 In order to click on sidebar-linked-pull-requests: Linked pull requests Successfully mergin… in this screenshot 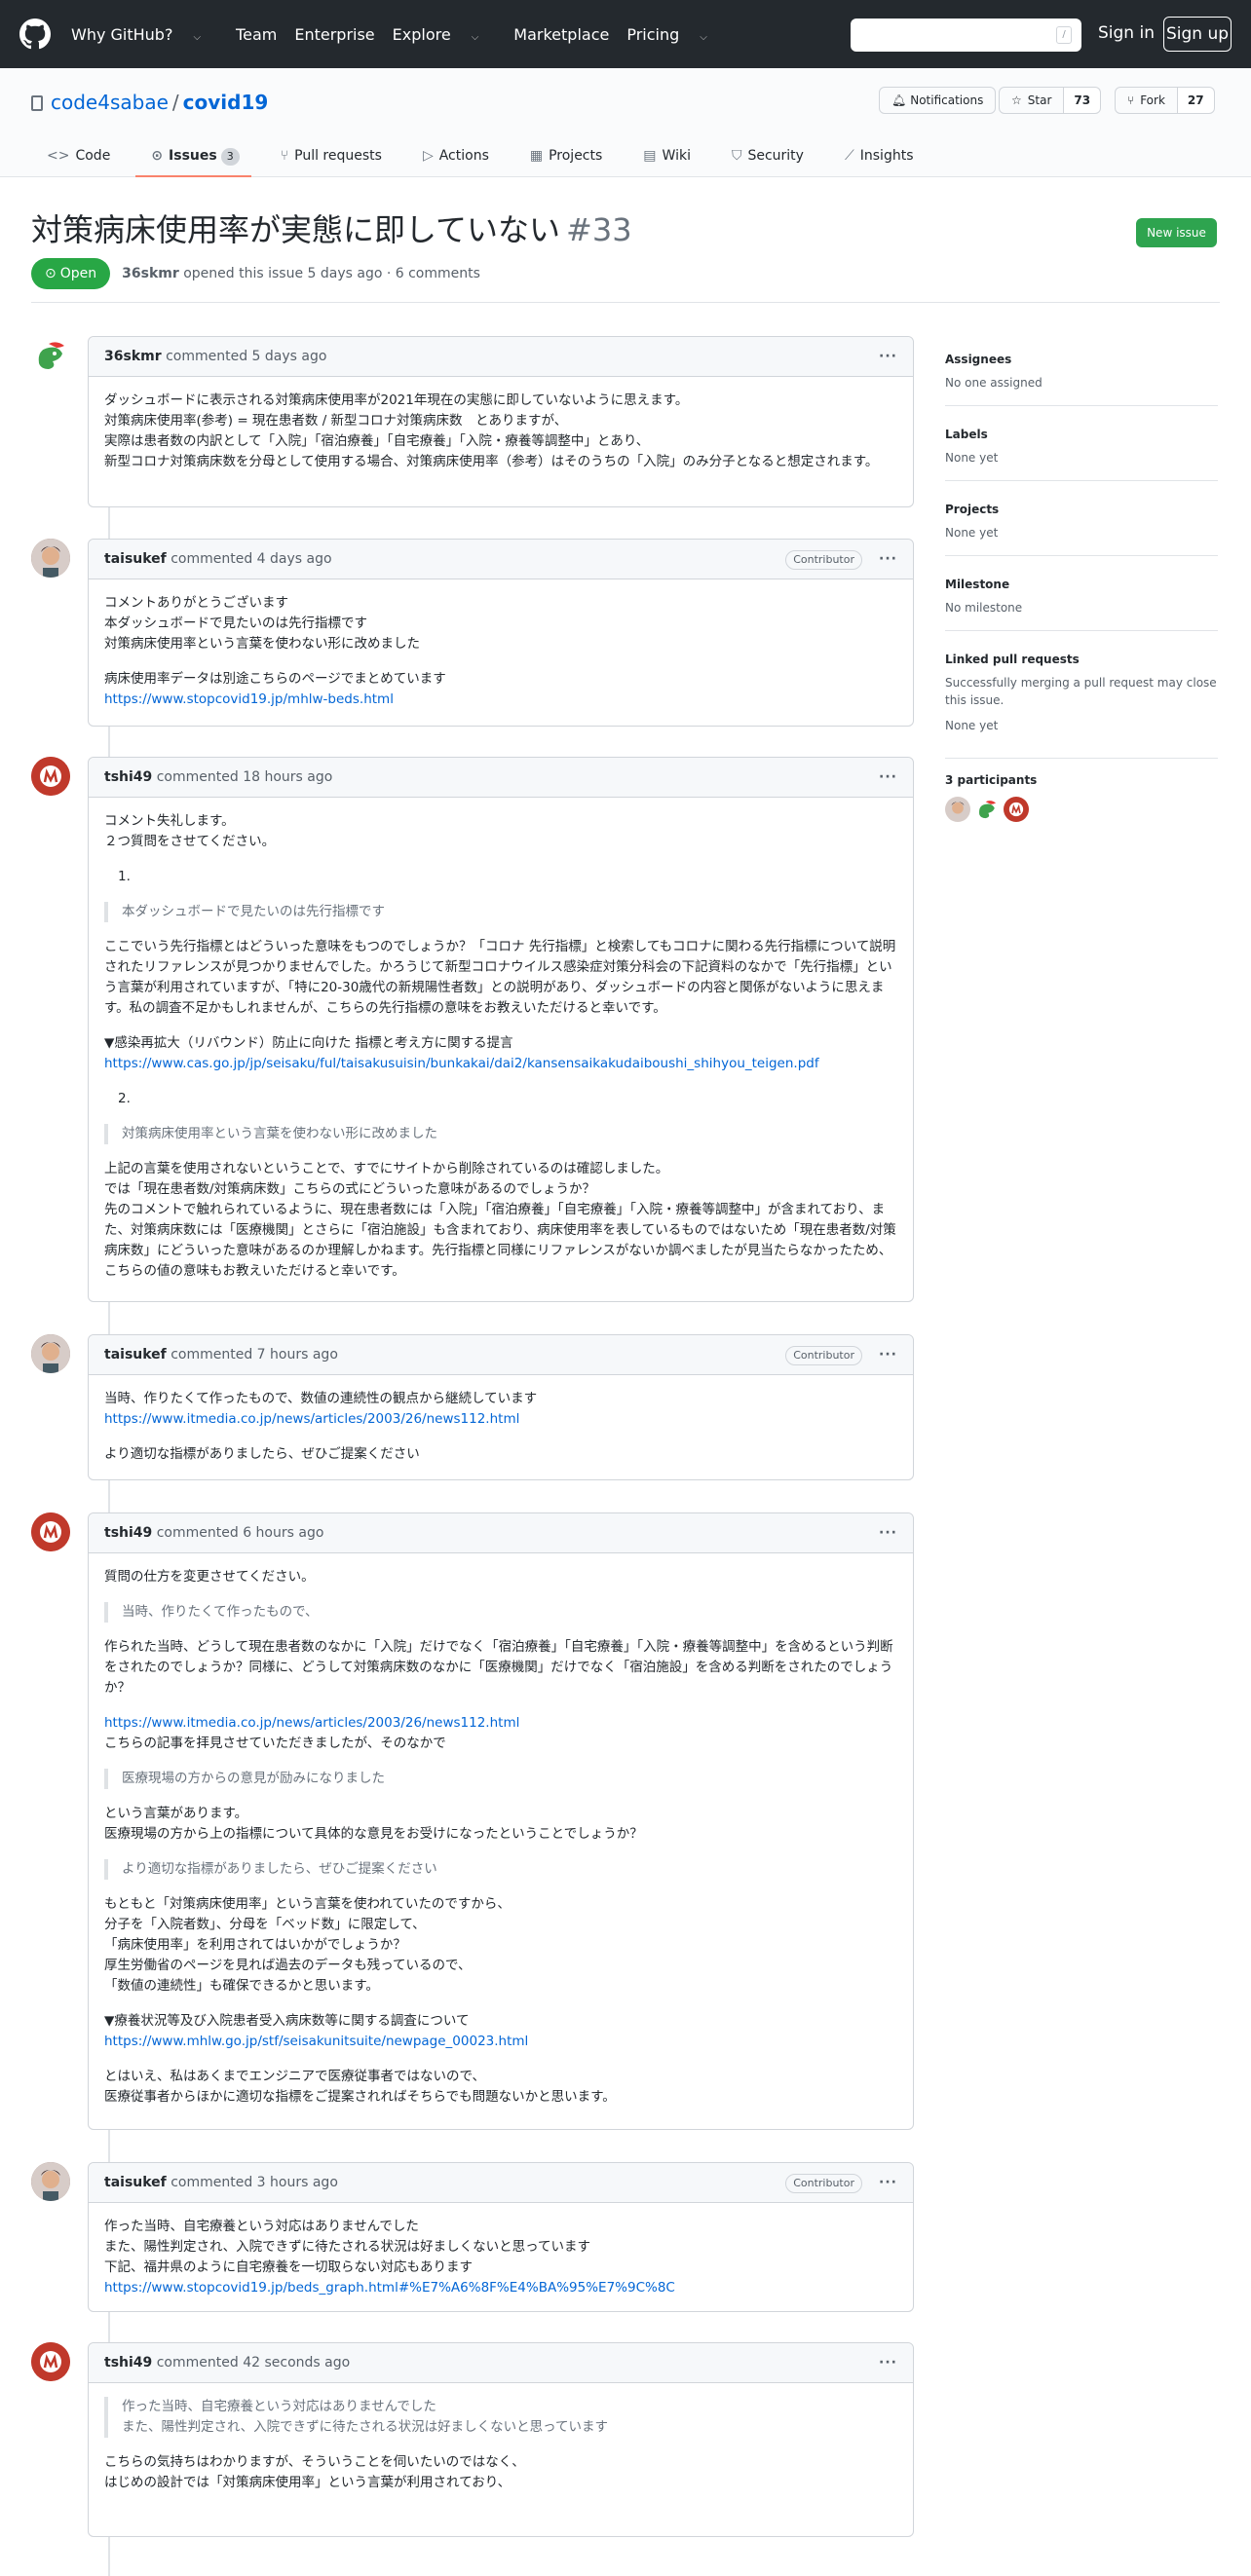, I will do `click(1081, 705)`.